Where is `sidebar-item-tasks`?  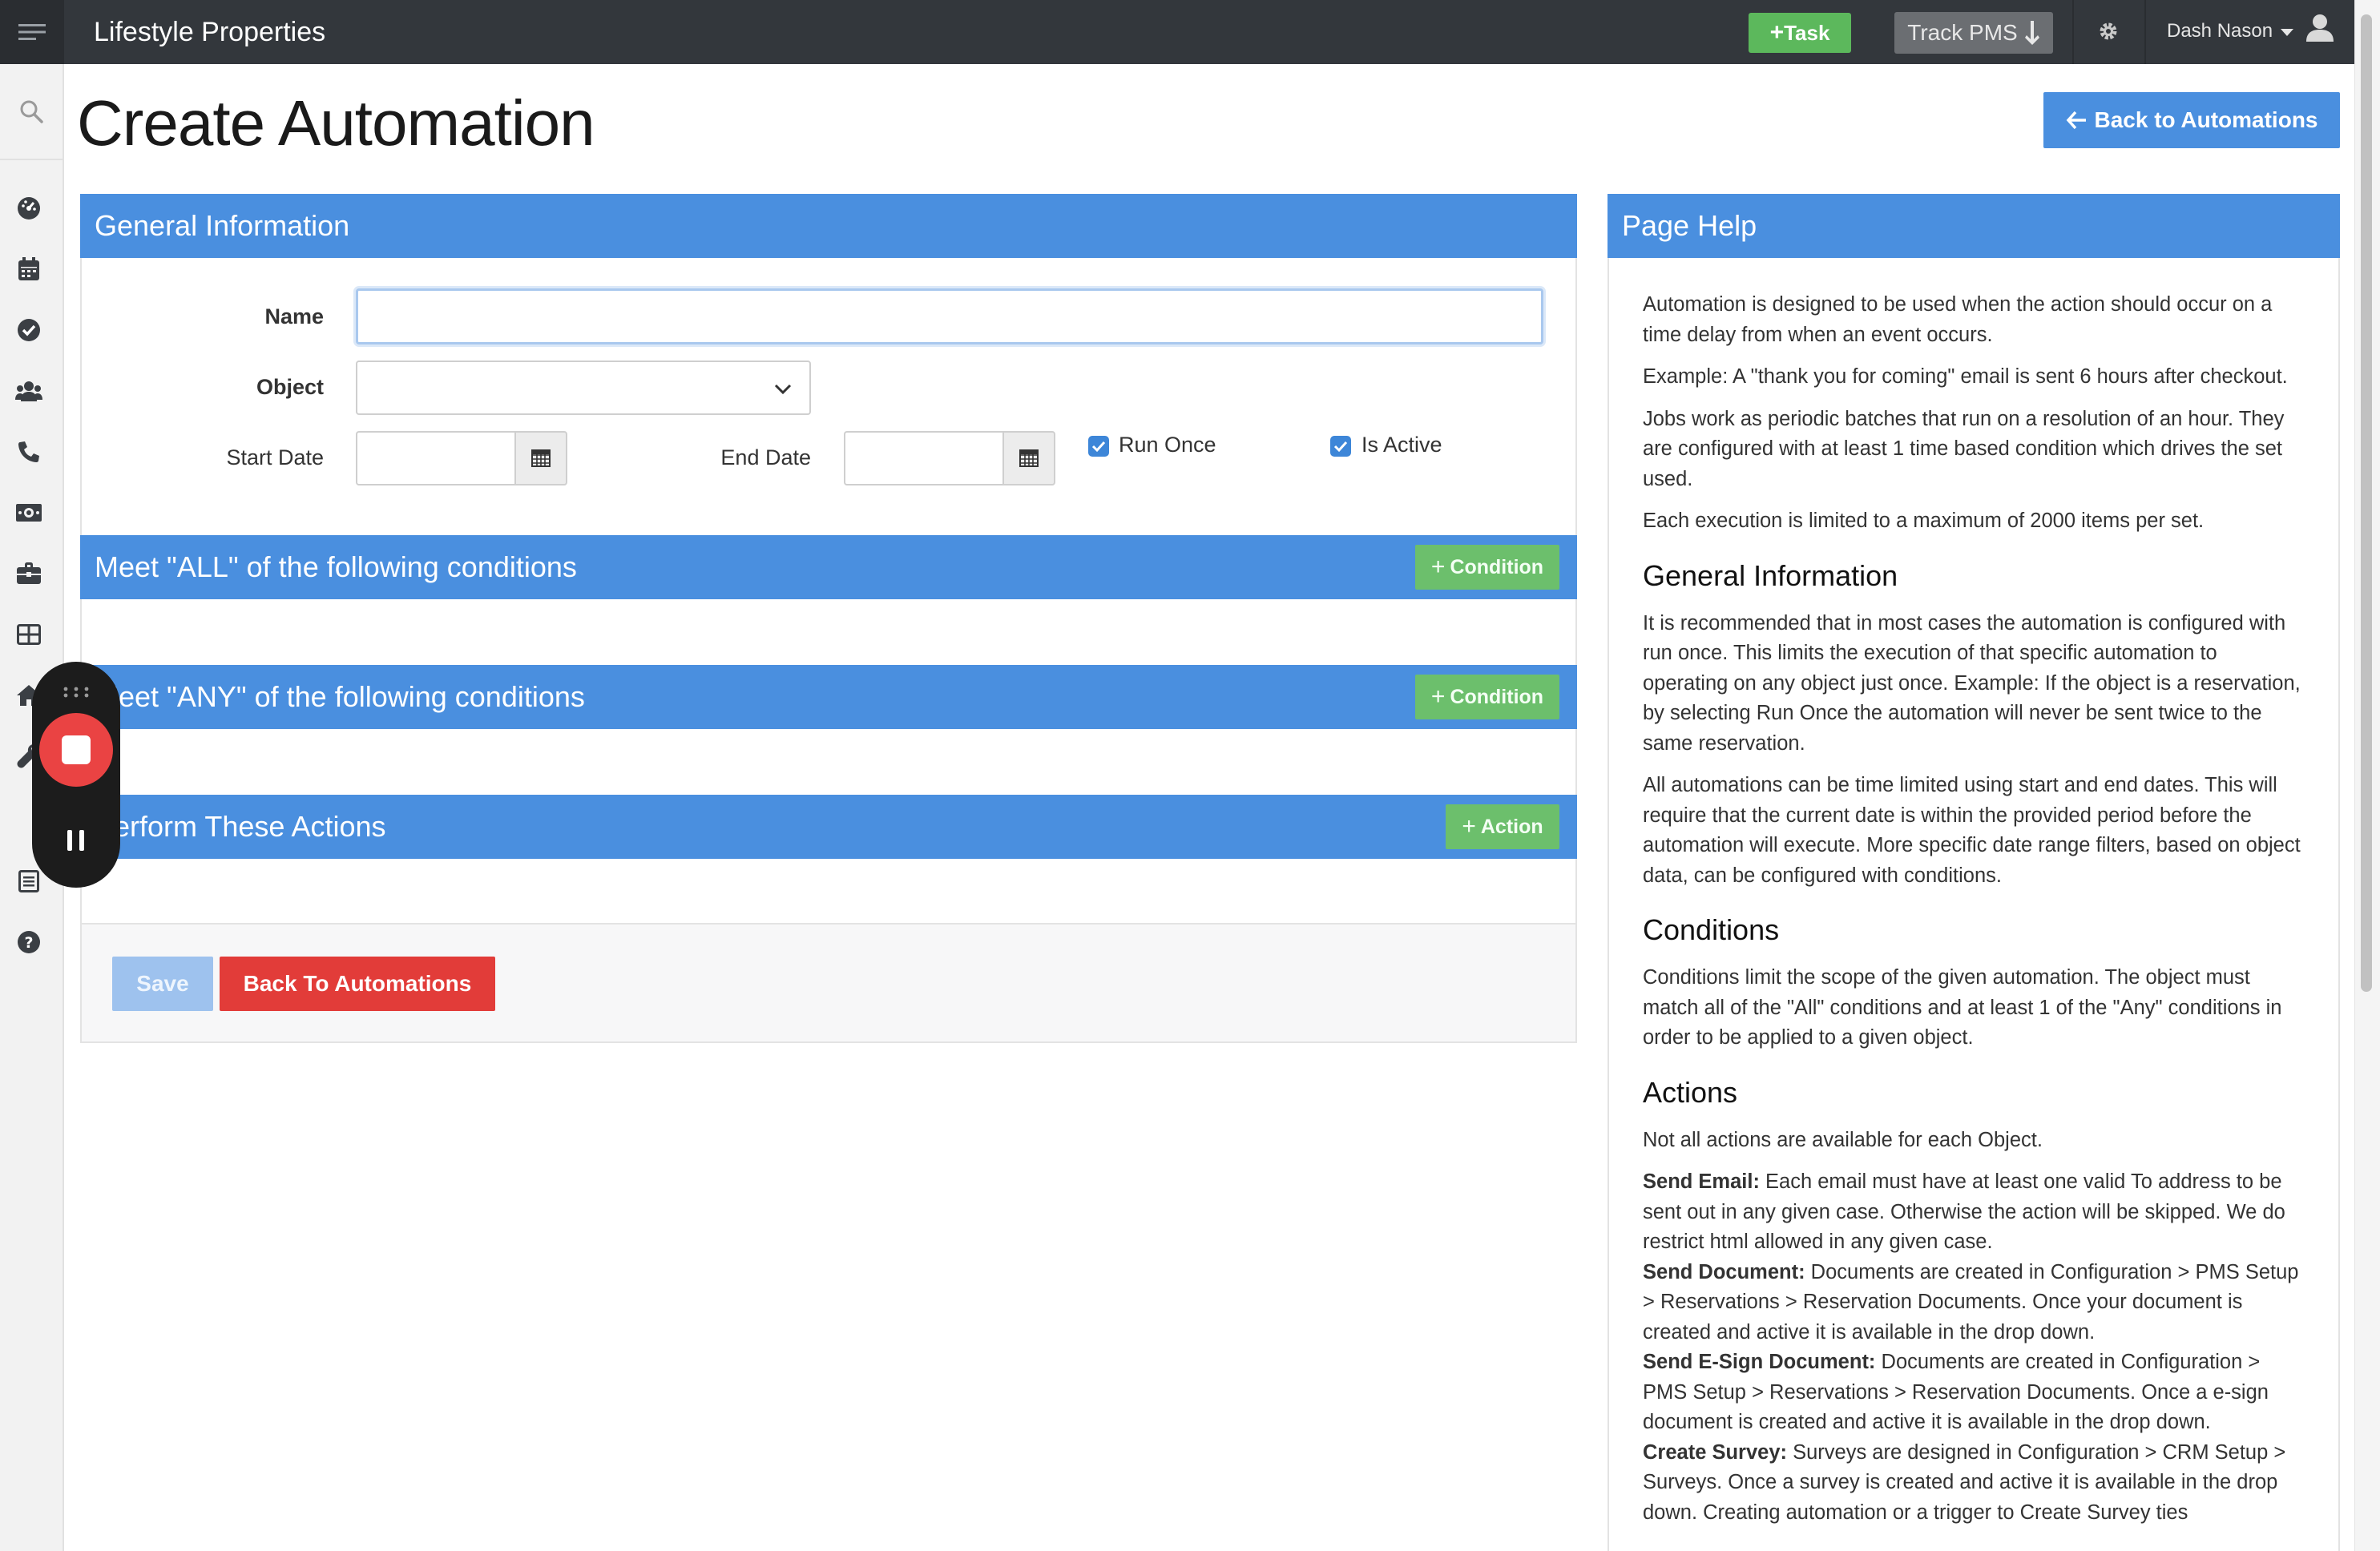 sidebar-item-tasks is located at coordinates (28, 330).